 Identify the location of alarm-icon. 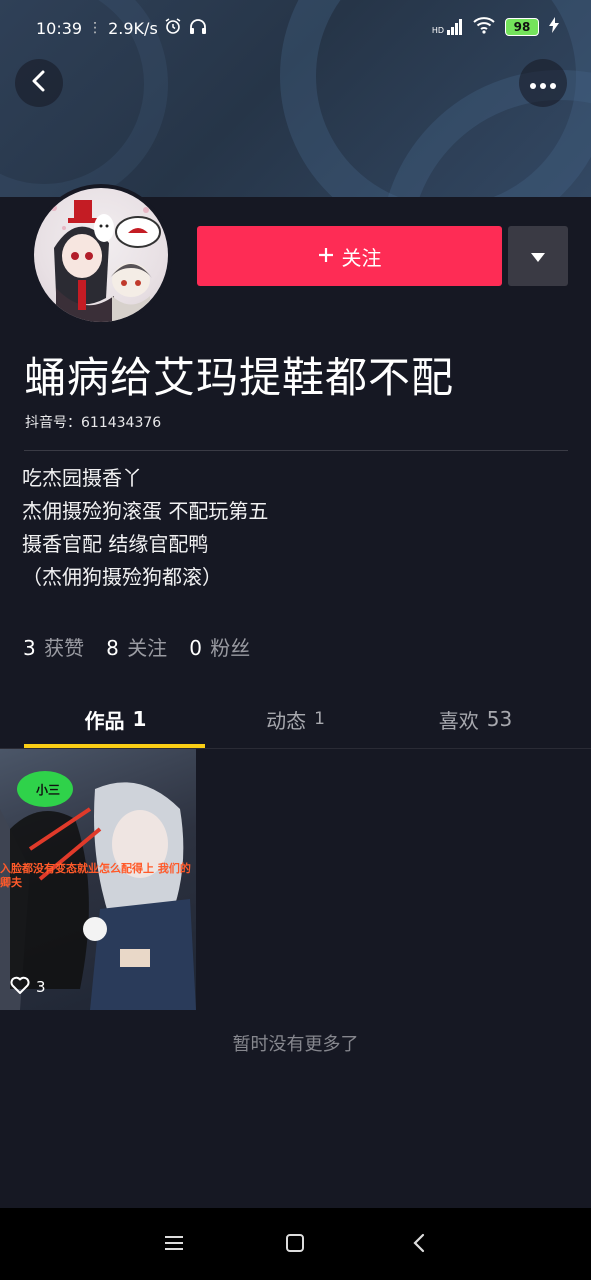
(173, 28).